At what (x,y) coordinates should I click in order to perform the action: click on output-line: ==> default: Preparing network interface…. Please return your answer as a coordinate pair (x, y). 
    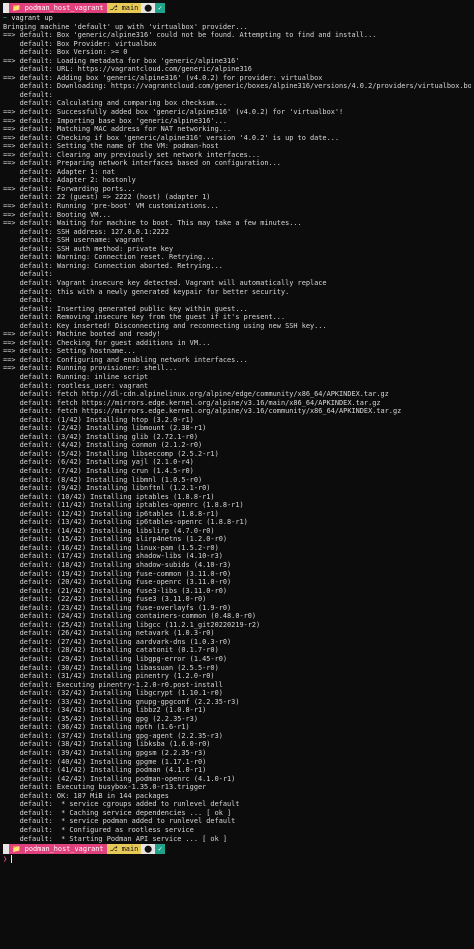
    Looking at the image, I should click on (142, 163).